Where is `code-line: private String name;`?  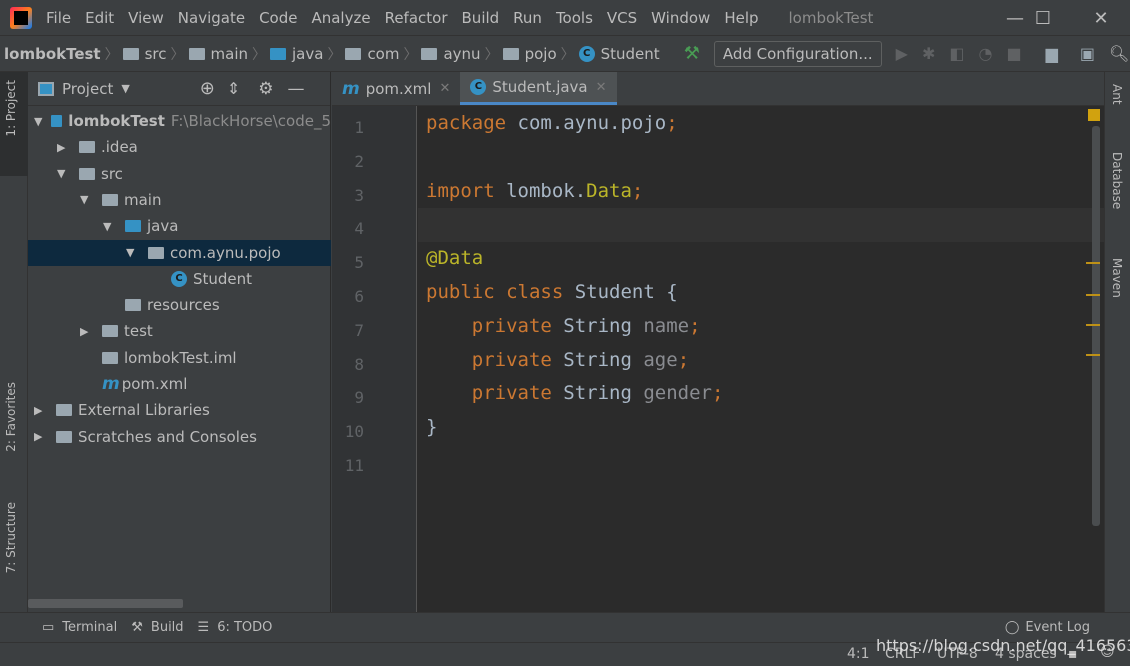
code-line: private String name; is located at coordinates (563, 326).